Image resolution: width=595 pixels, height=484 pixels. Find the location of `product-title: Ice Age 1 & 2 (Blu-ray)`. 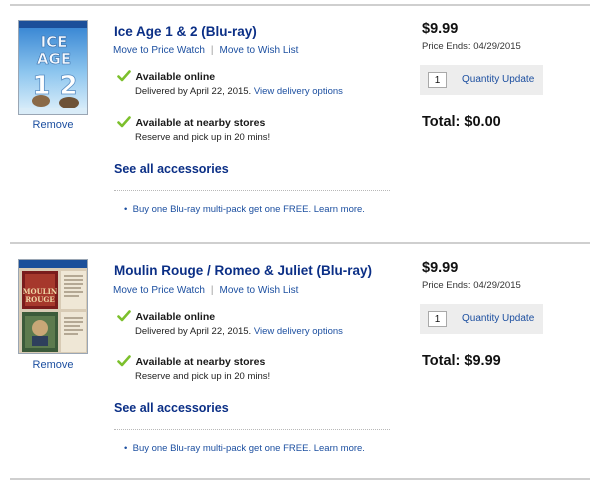

product-title: Ice Age 1 & 2 (Blu-ray) is located at coordinates (185, 31).